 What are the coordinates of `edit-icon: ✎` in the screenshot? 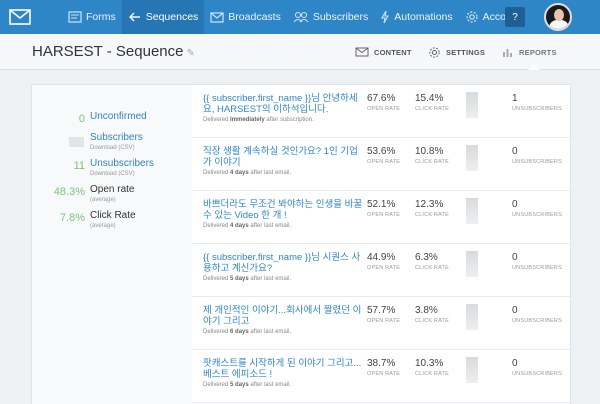 It's located at (190, 53).